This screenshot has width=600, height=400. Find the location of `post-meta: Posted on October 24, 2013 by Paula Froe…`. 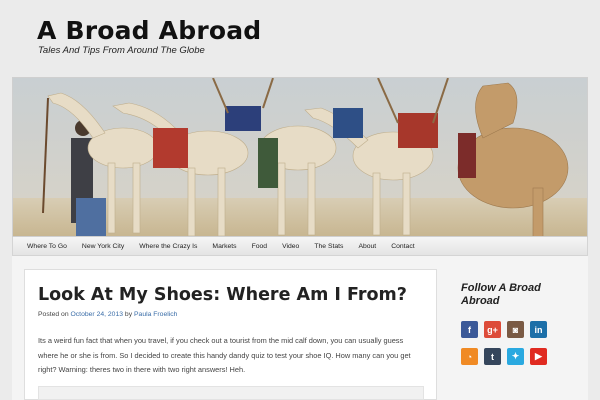

post-meta: Posted on October 24, 2013 by Paula Froe… is located at coordinates (107, 314).